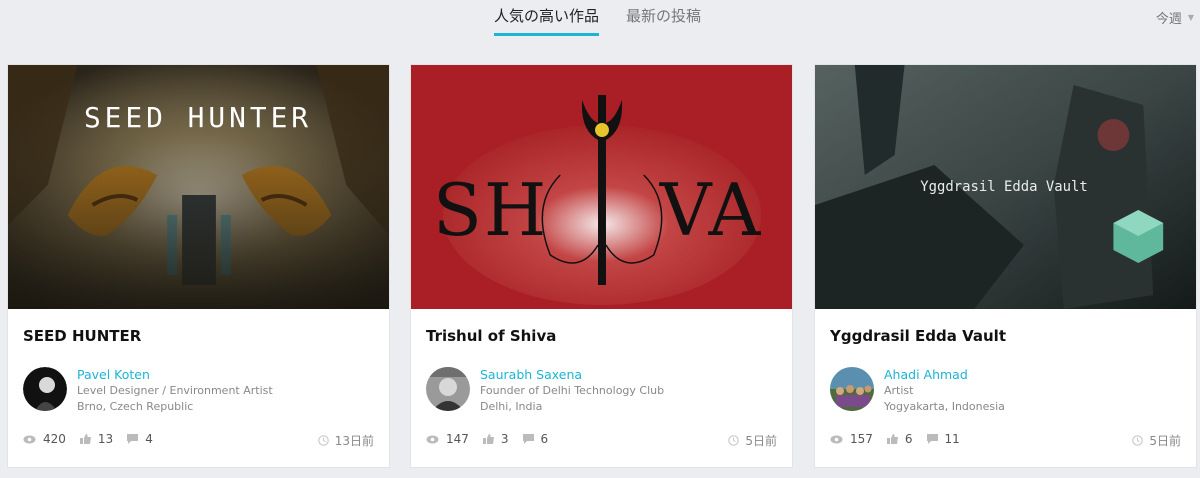 The width and height of the screenshot is (1200, 478). I want to click on likes-count: 6, so click(908, 439).